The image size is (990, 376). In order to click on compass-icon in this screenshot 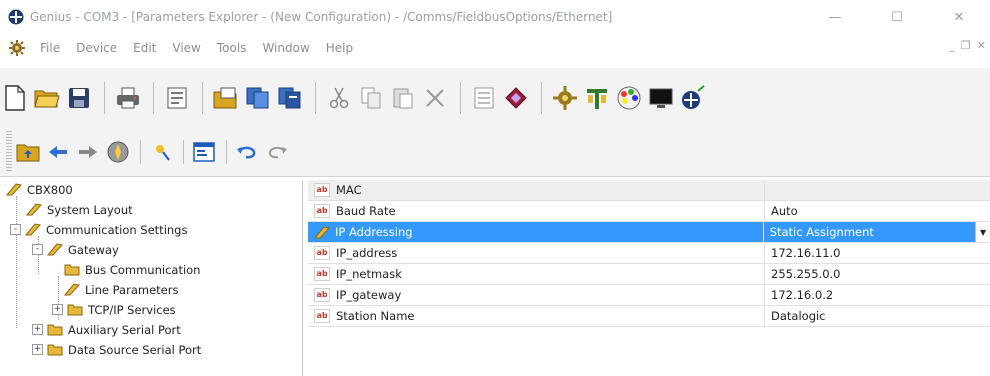, I will do `click(118, 152)`.